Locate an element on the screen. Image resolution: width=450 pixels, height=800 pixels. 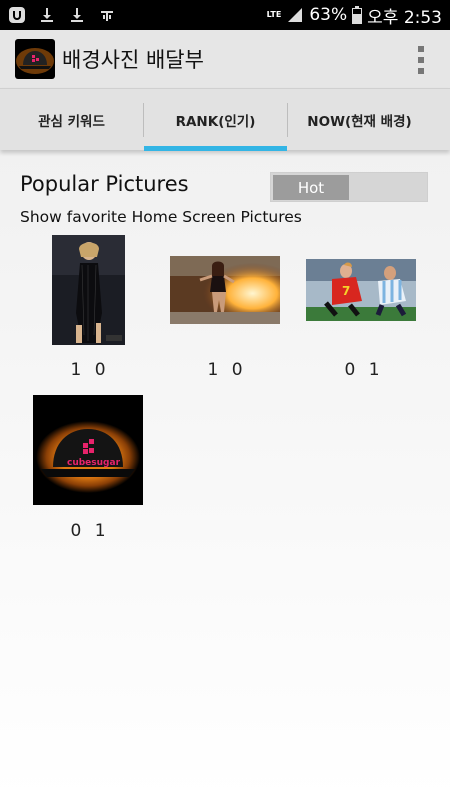
tab-label: NOW(현재 배경) is located at coordinates (359, 122).